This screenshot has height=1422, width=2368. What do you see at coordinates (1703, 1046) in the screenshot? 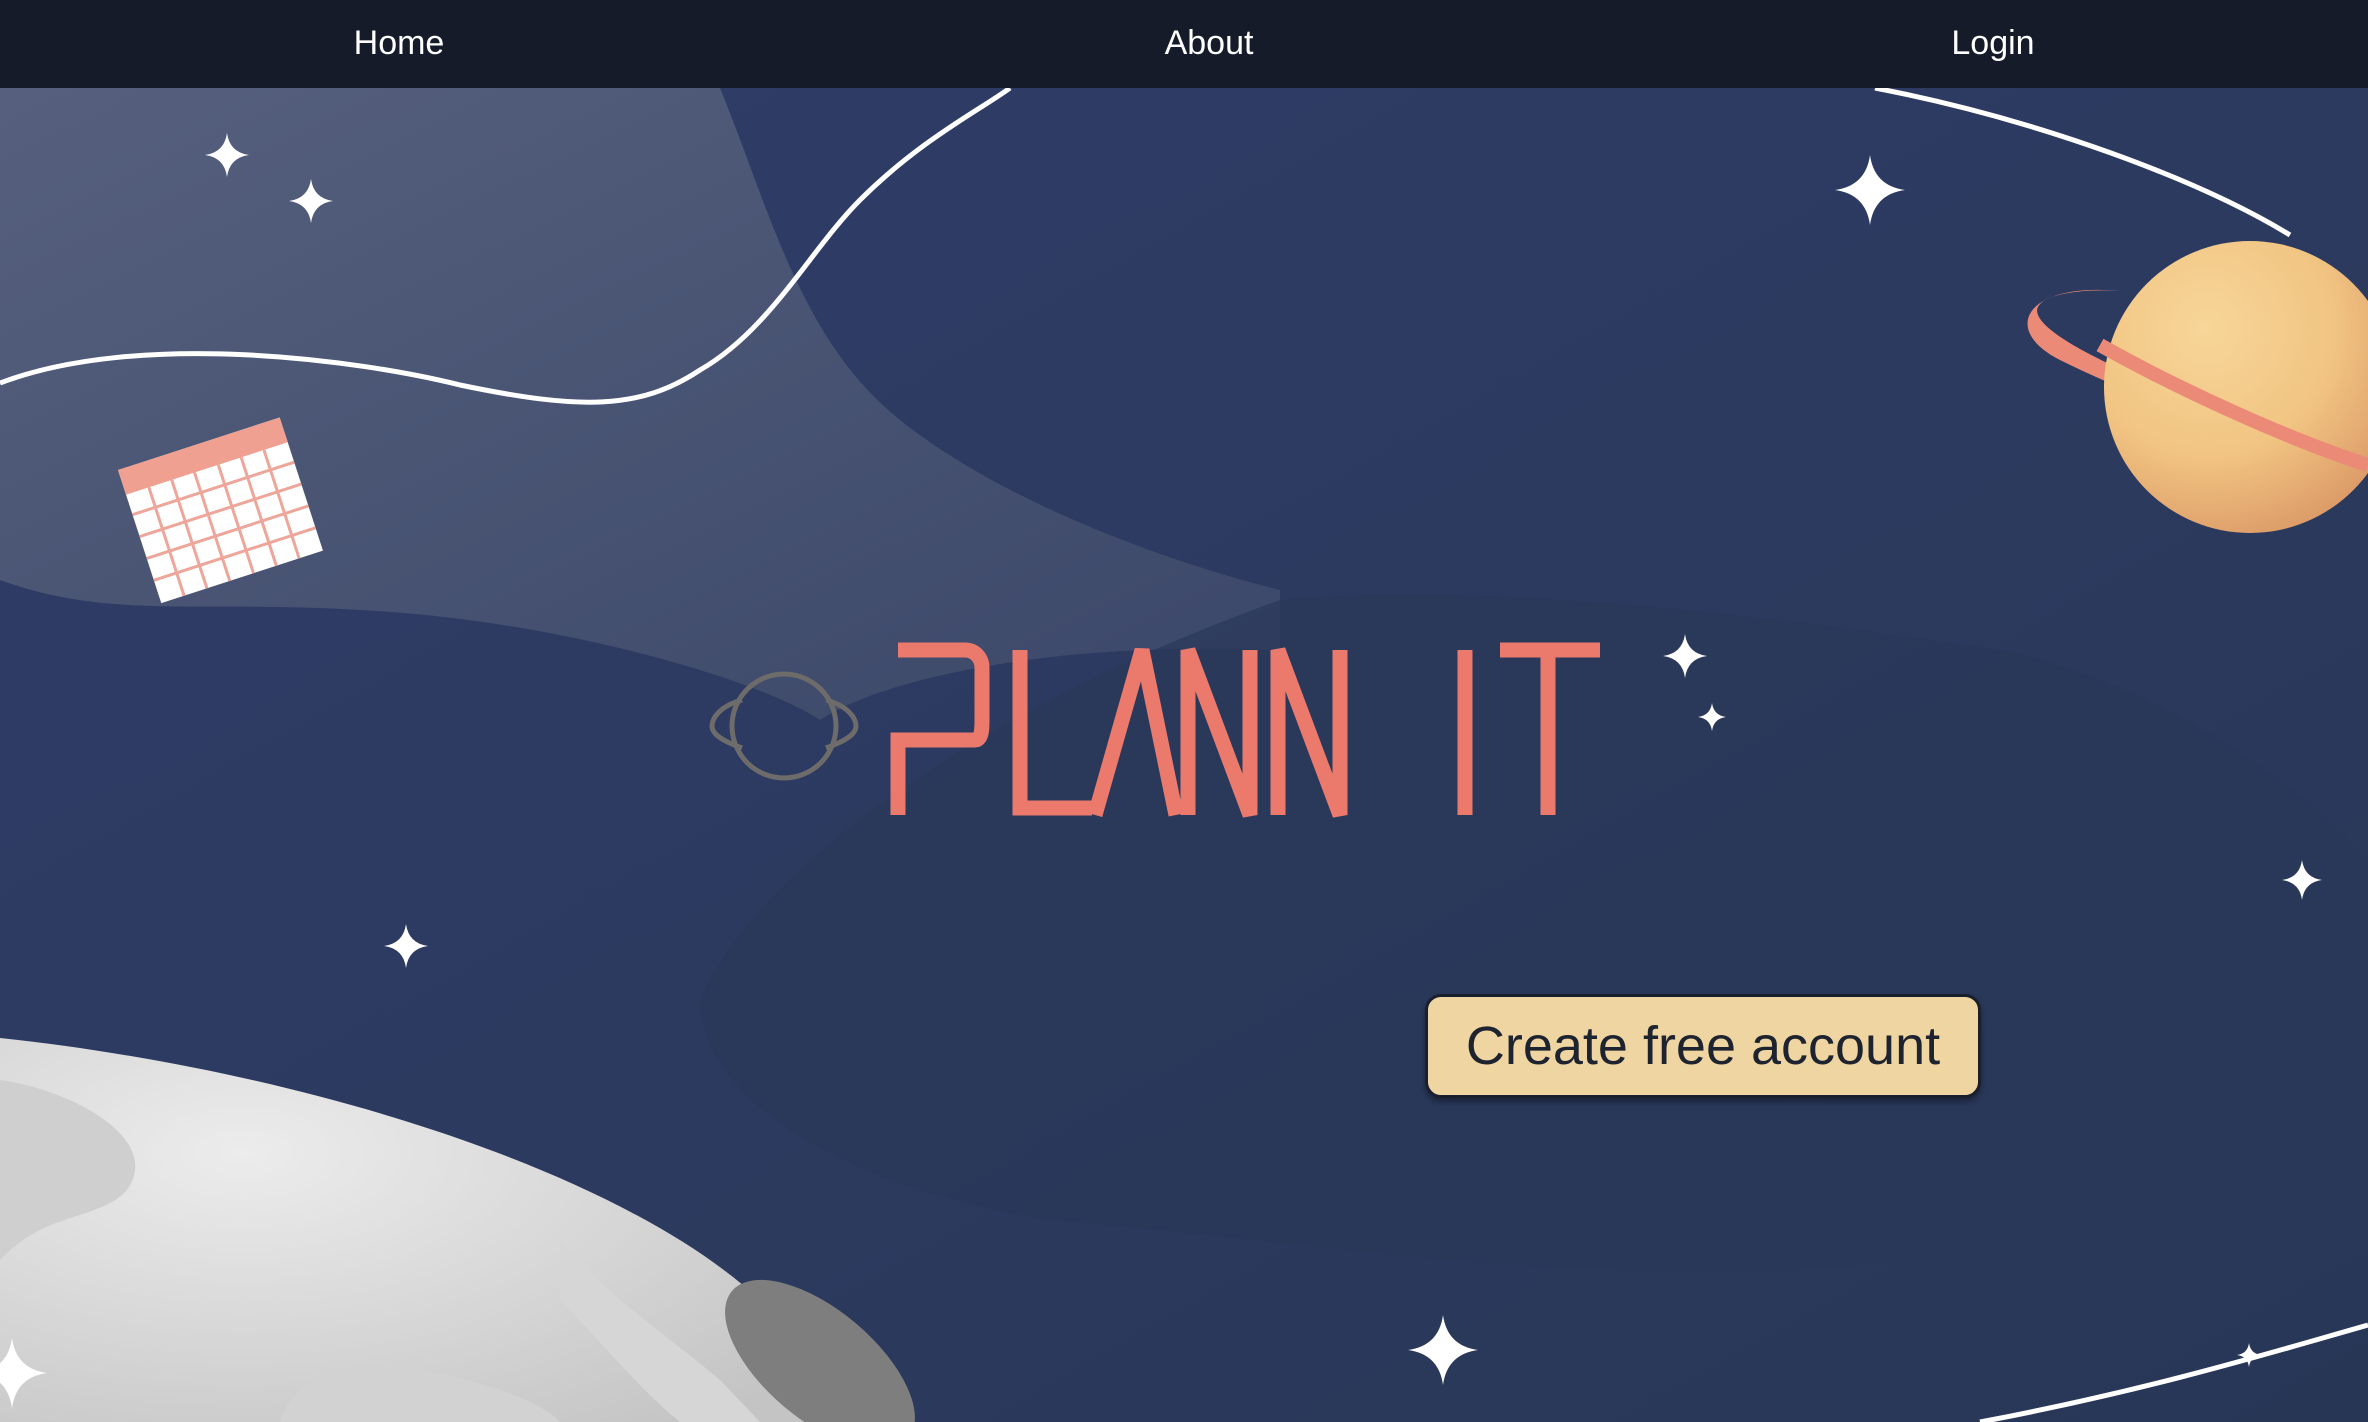
I see `create-account-button: Create free account` at bounding box center [1703, 1046].